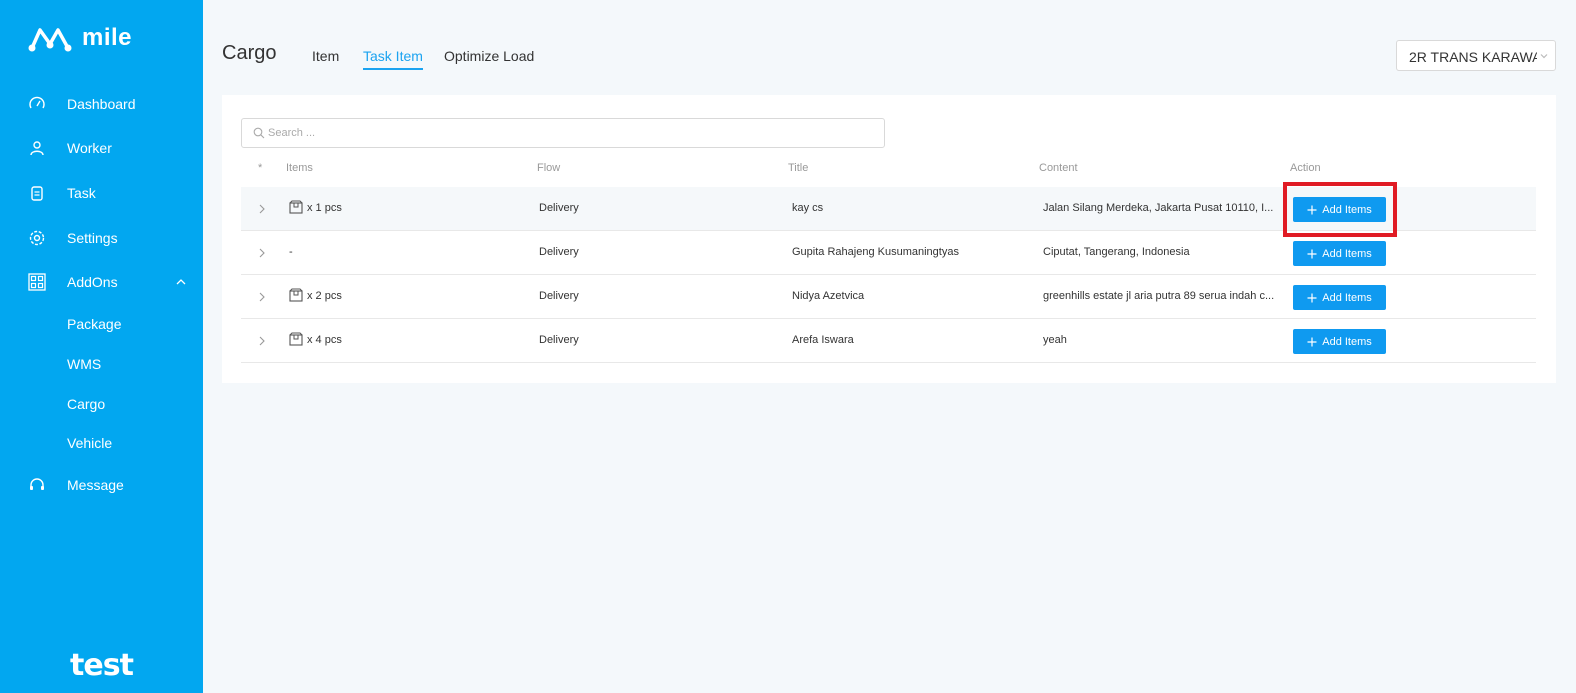  What do you see at coordinates (393, 59) in the screenshot?
I see `tab-task-item: Task Item` at bounding box center [393, 59].